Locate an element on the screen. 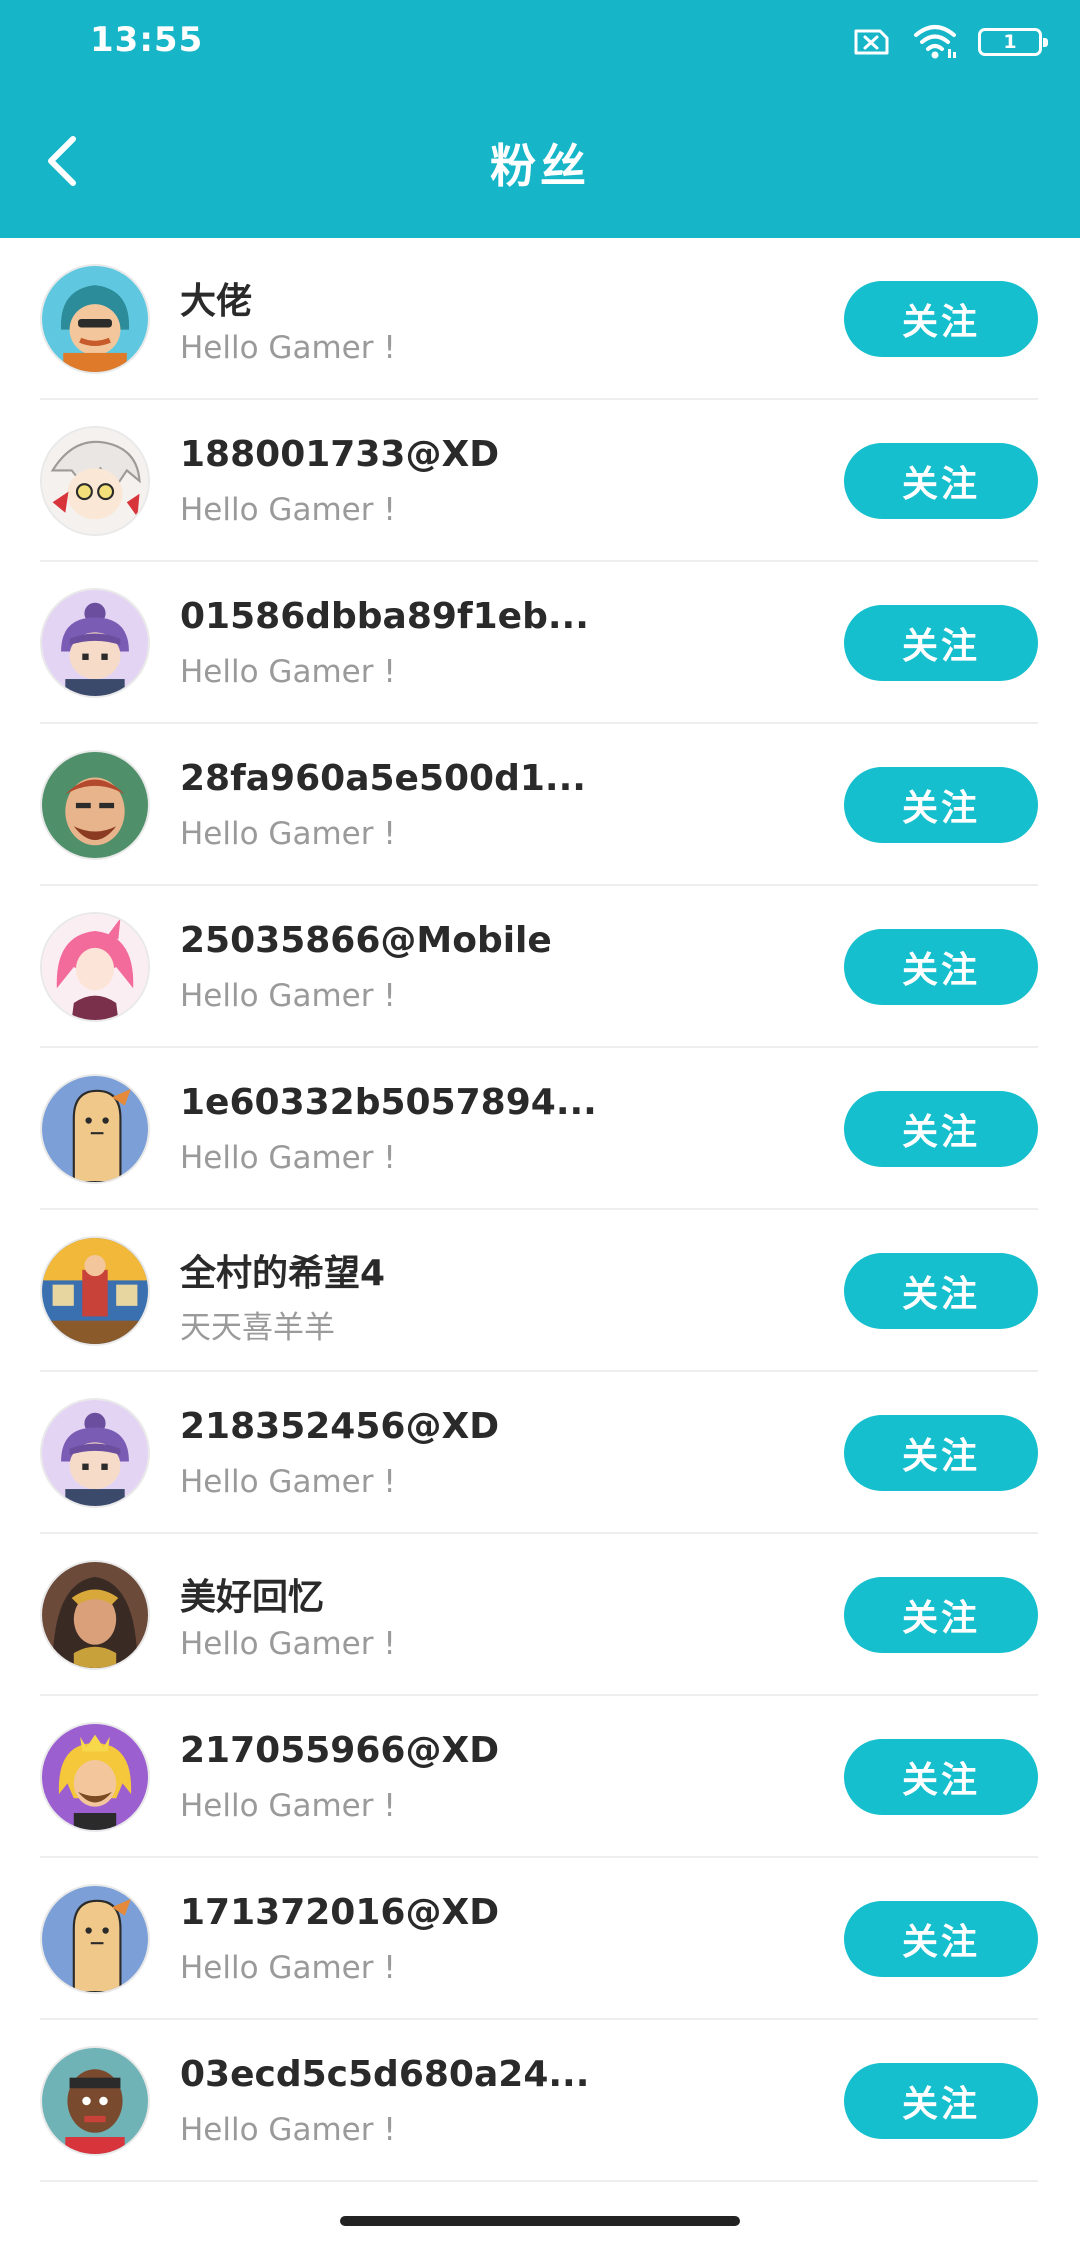  fan-name: 171372016@XD is located at coordinates (340, 1912).